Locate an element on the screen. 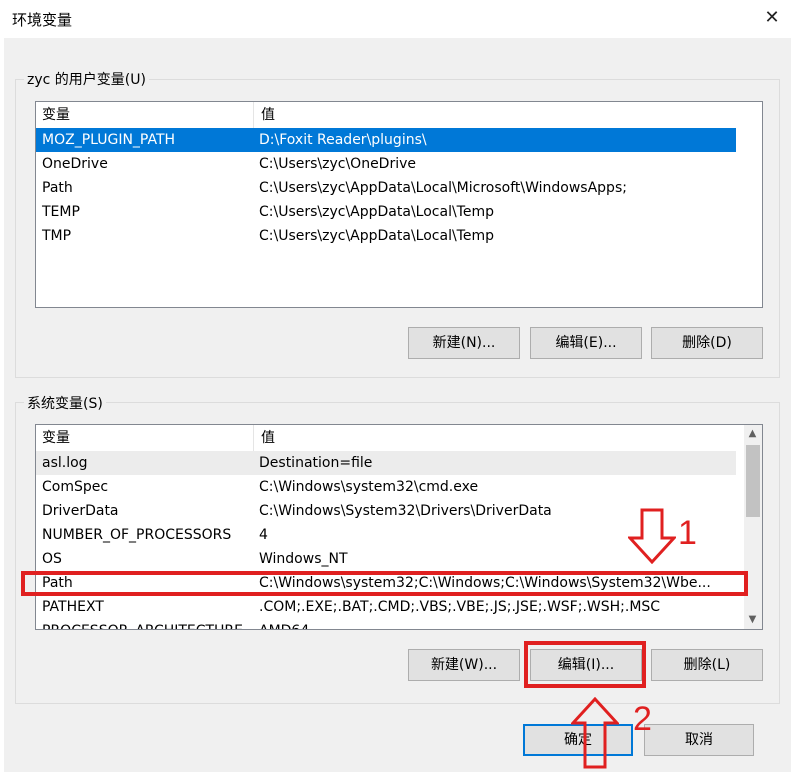 This screenshot has height=776, width=795. up-arrow-icon is located at coordinates (595, 733).